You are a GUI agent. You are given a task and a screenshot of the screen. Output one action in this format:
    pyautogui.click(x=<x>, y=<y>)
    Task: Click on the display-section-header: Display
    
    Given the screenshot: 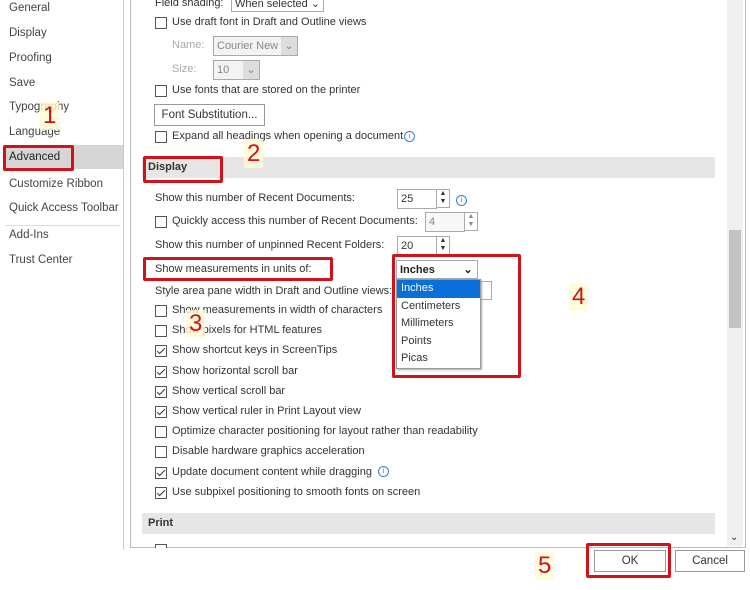 What is the action you would take?
    pyautogui.click(x=428, y=167)
    